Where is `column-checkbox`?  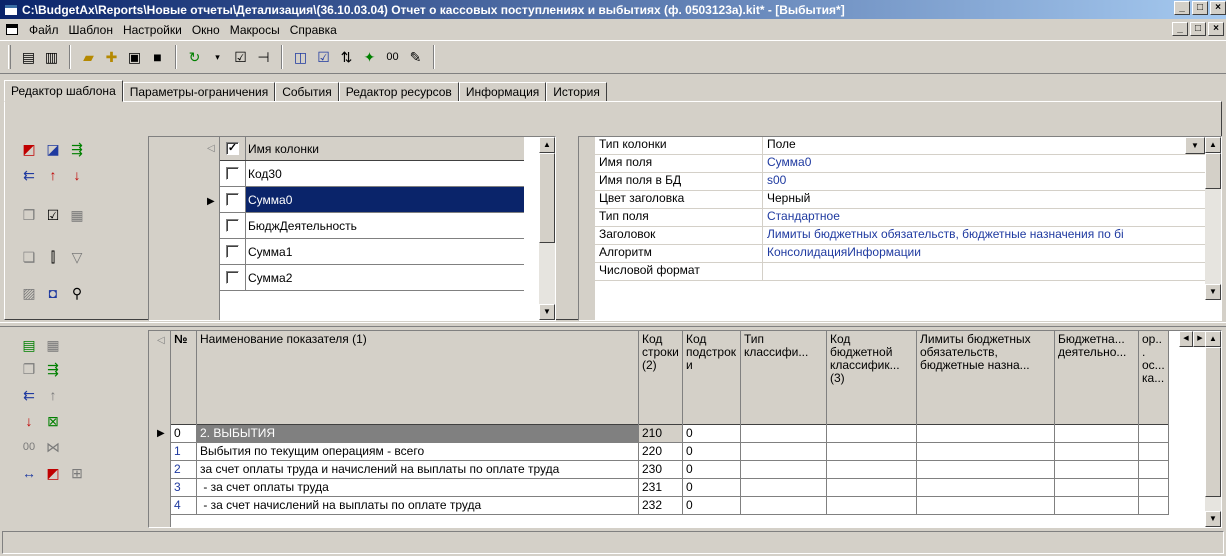
column-checkbox is located at coordinates (232, 277).